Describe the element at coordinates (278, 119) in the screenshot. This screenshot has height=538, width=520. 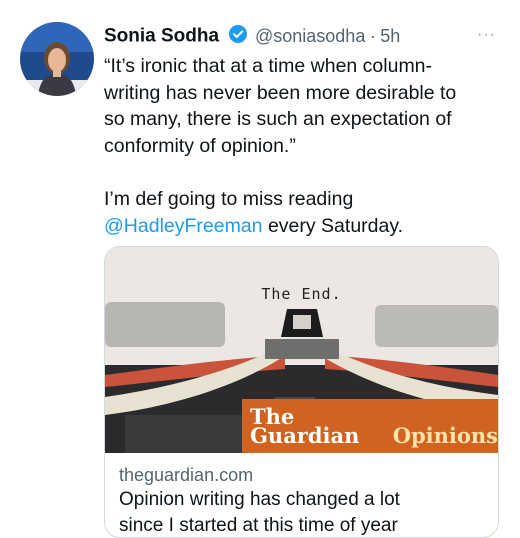
I see `quote-line-3: so many, there is such an expectation of` at that location.